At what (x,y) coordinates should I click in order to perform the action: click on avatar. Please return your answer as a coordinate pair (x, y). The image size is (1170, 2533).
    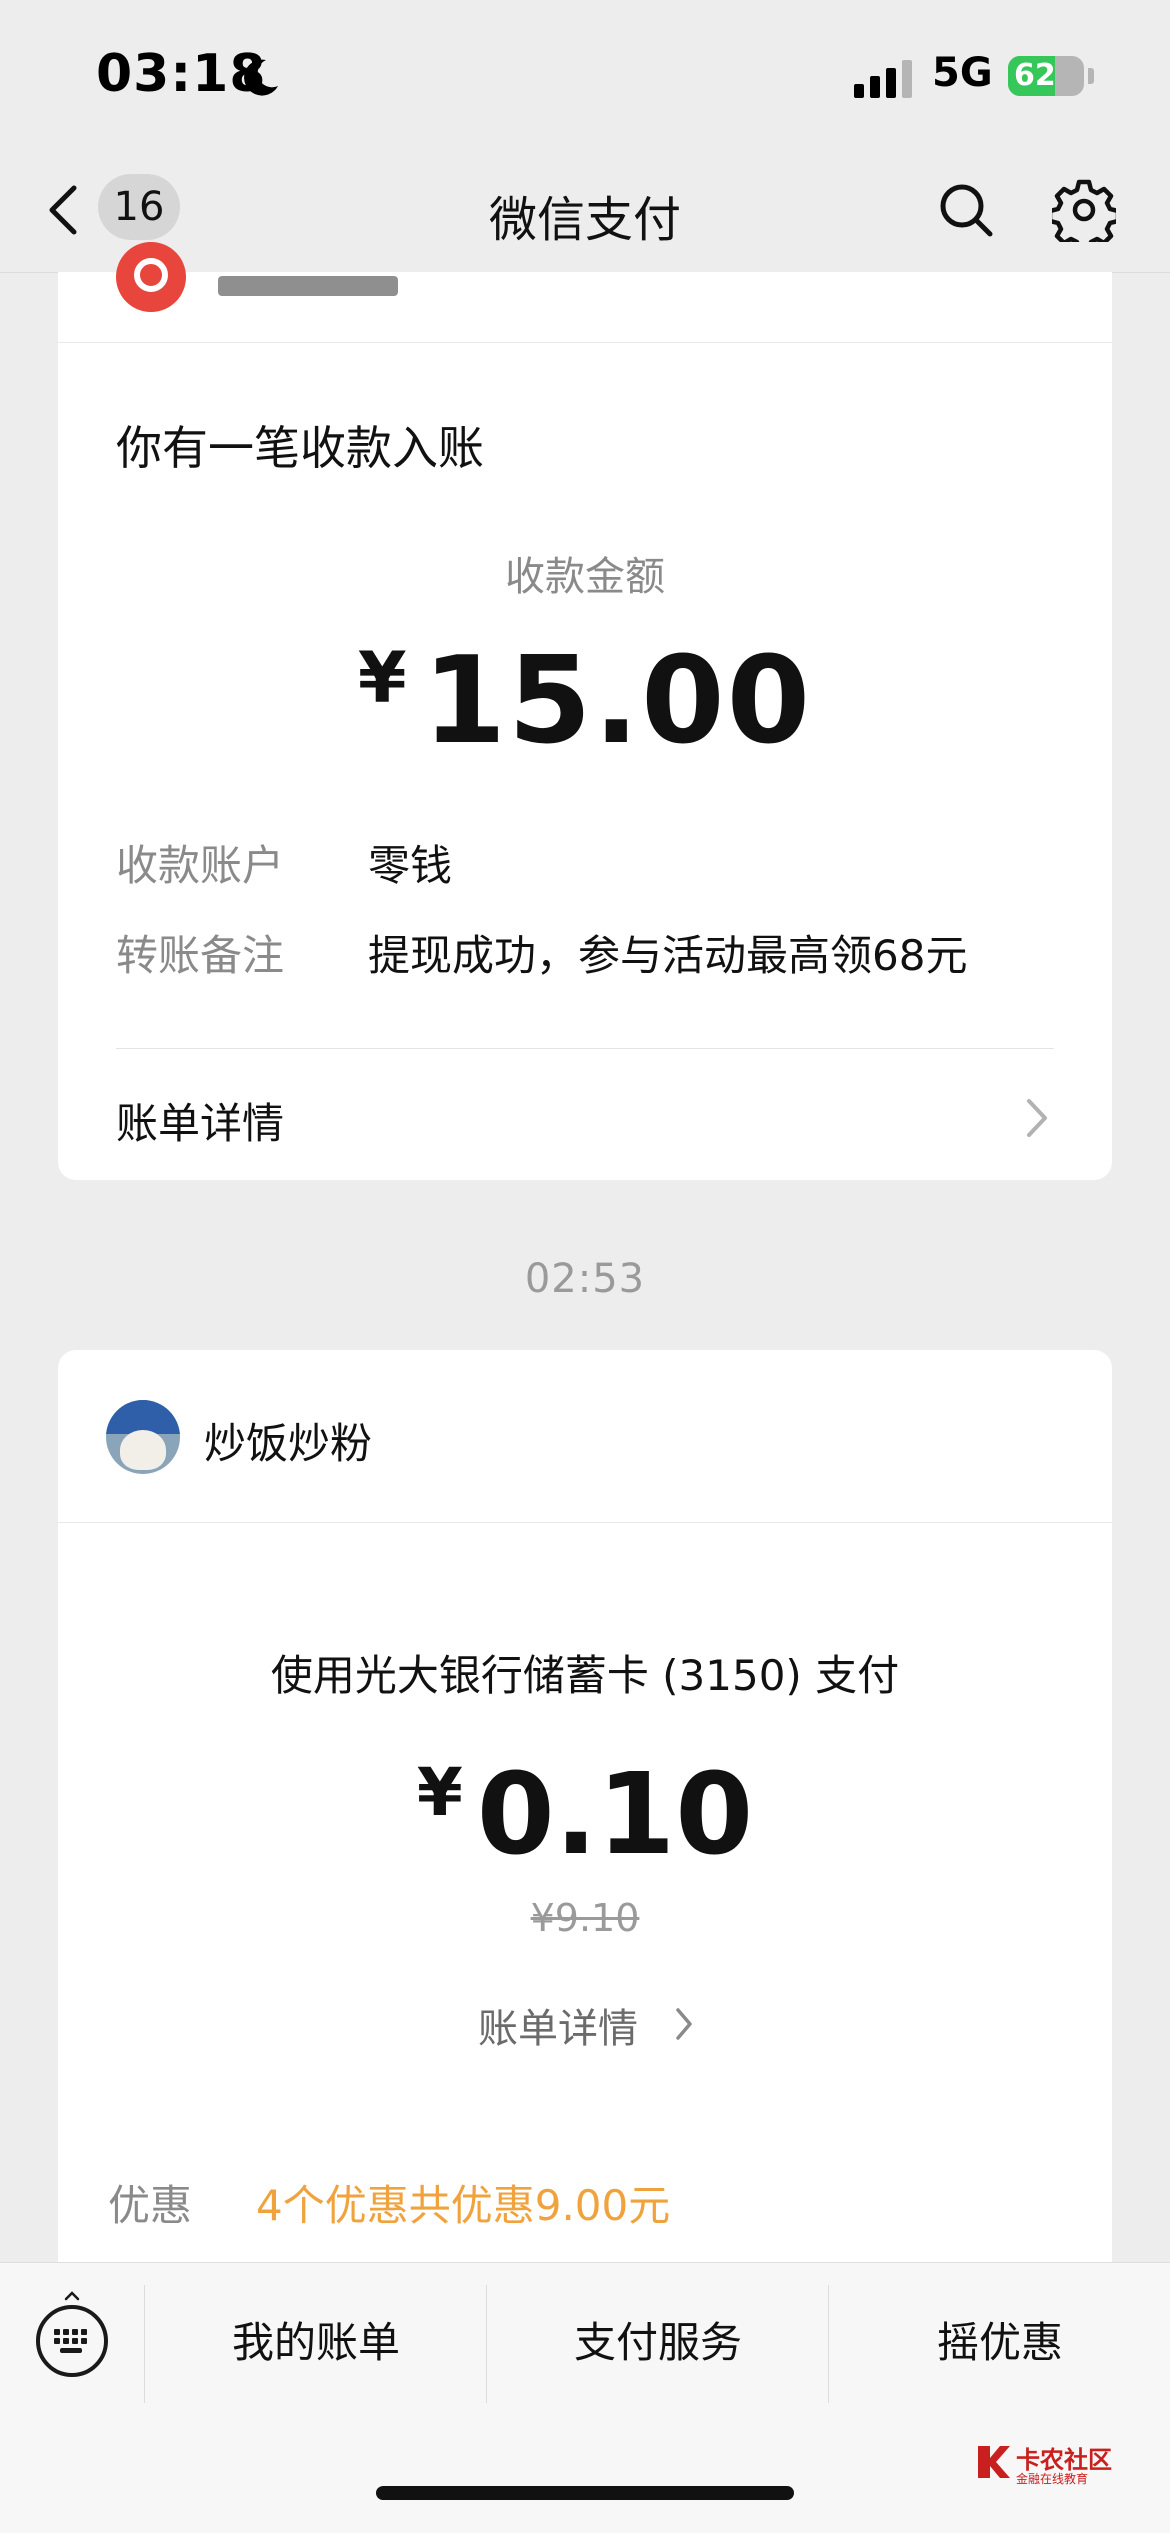
    Looking at the image, I should click on (143, 1437).